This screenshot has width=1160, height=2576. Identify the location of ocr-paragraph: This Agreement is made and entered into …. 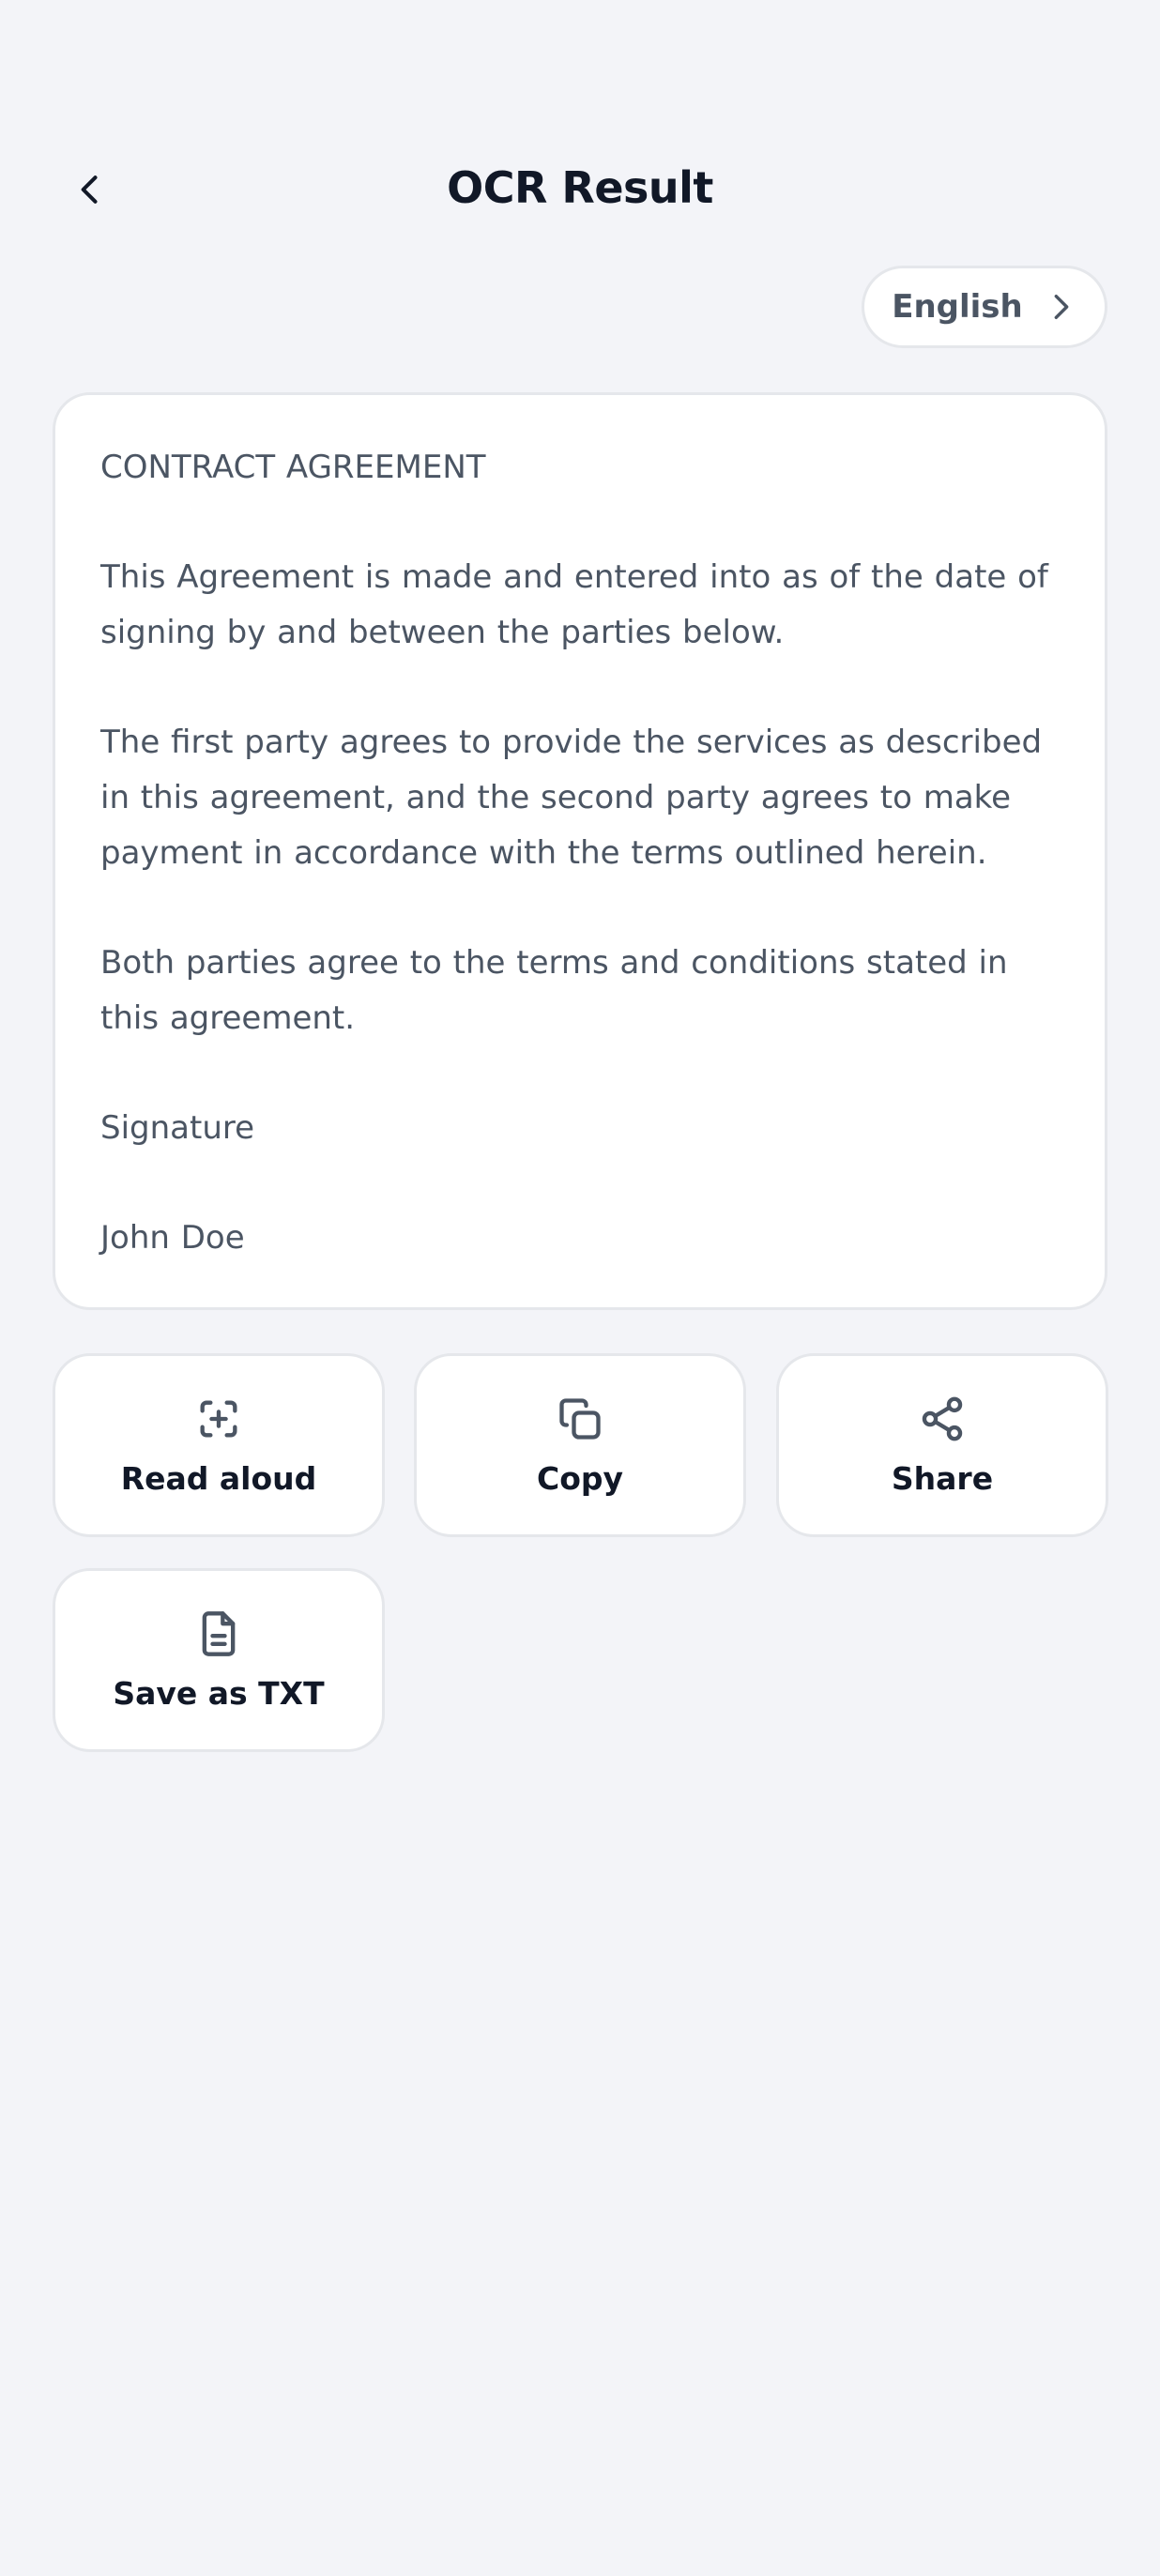
(574, 604).